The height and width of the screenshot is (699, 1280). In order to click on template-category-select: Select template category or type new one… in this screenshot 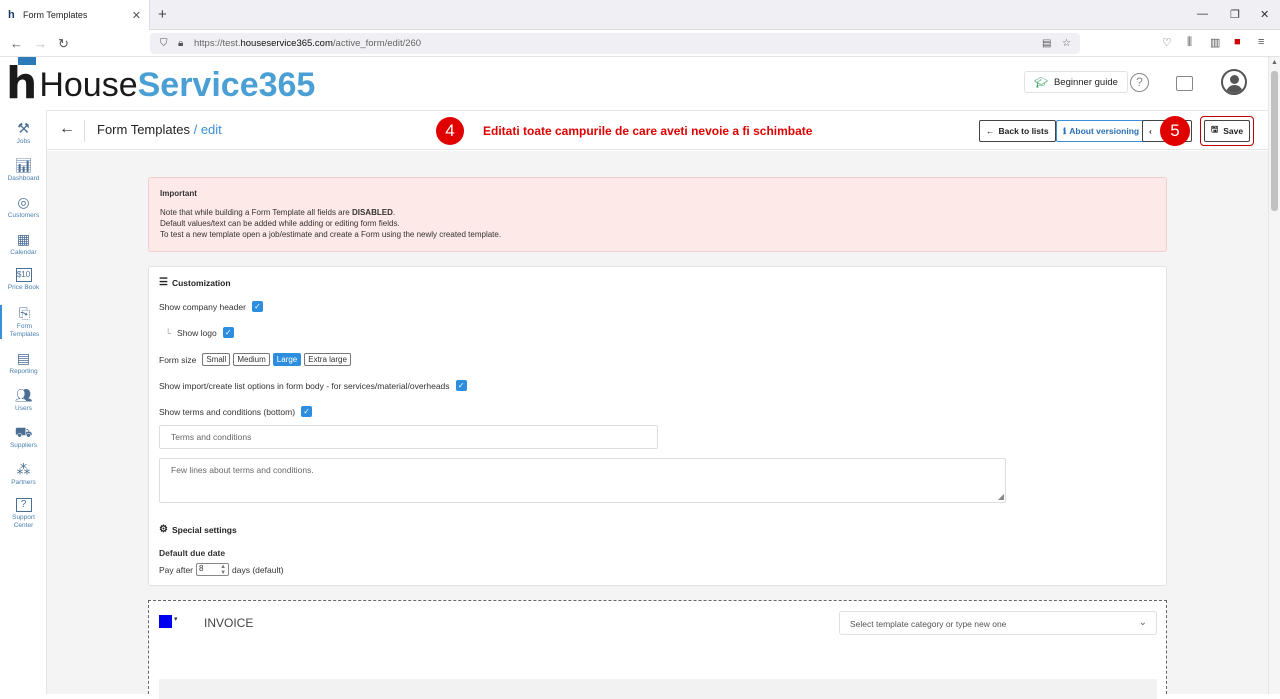, I will do `click(998, 623)`.